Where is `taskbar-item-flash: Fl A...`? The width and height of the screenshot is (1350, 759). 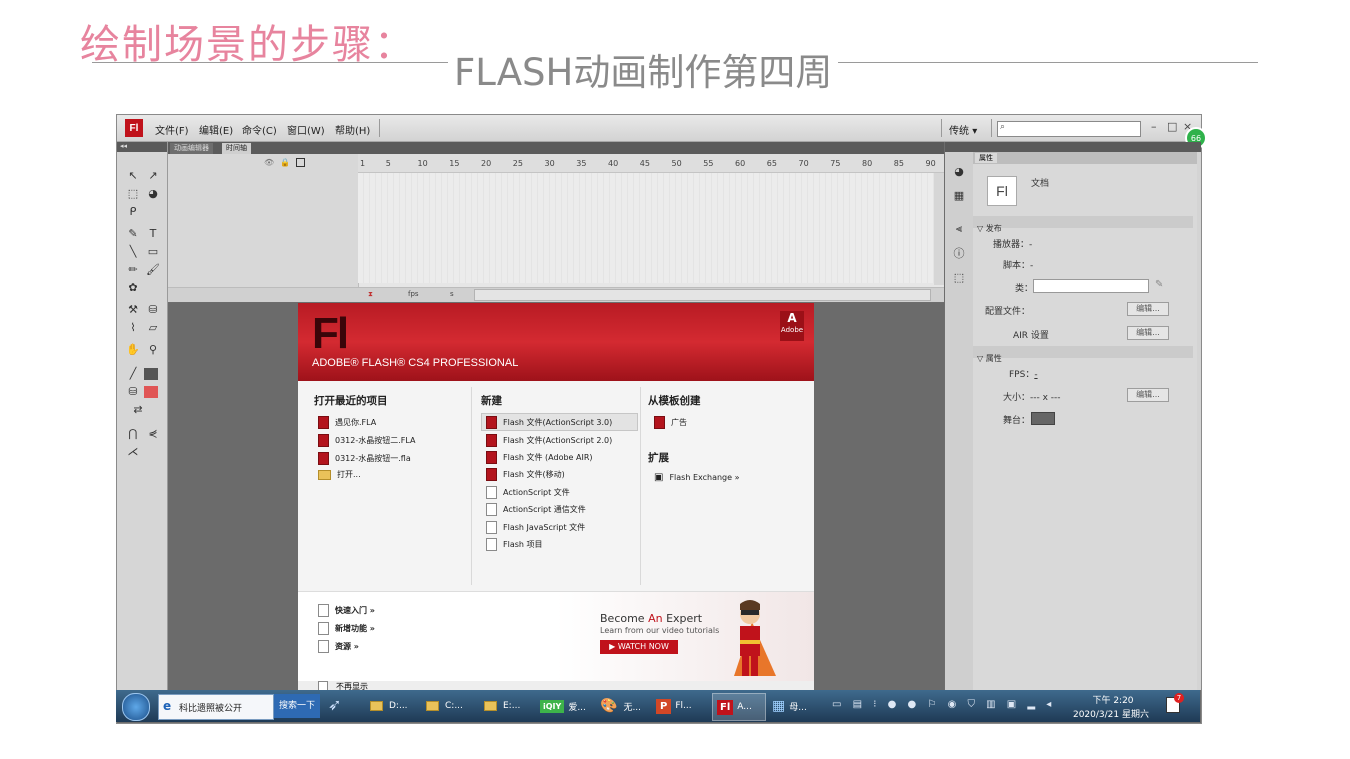
taskbar-item-flash: Fl A... is located at coordinates (739, 707).